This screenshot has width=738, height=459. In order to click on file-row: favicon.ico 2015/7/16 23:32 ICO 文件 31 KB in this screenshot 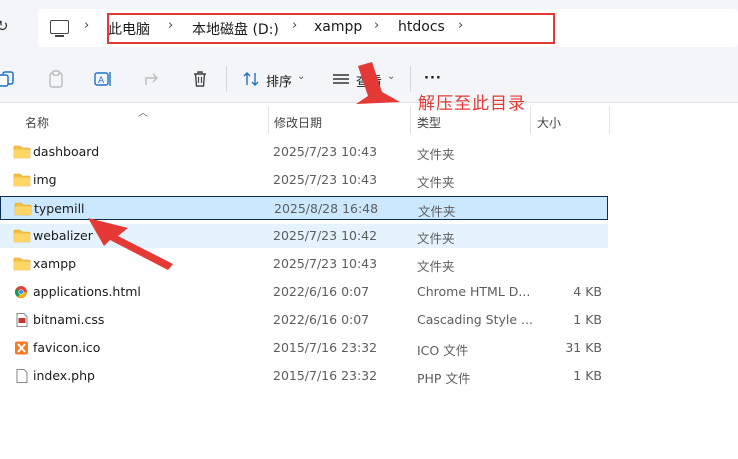, I will do `click(304, 348)`.